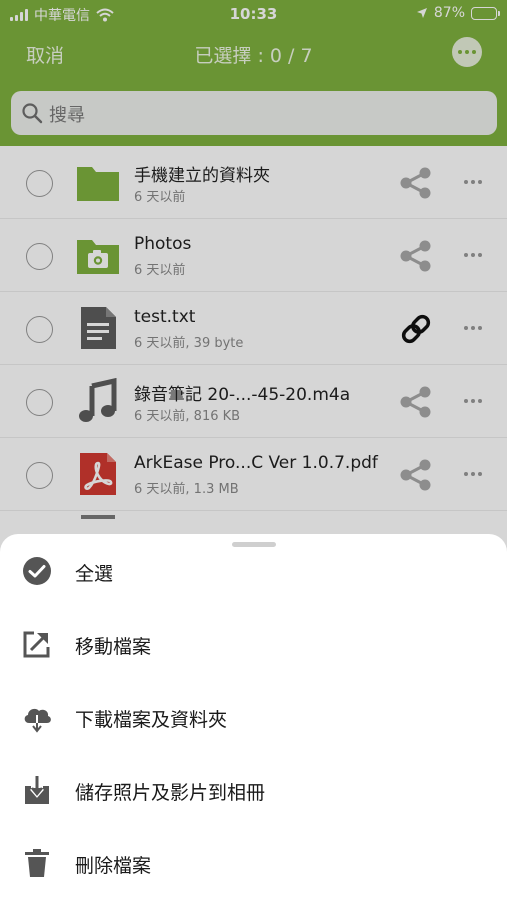 The image size is (507, 900). What do you see at coordinates (98, 328) in the screenshot?
I see `text-file-icon` at bounding box center [98, 328].